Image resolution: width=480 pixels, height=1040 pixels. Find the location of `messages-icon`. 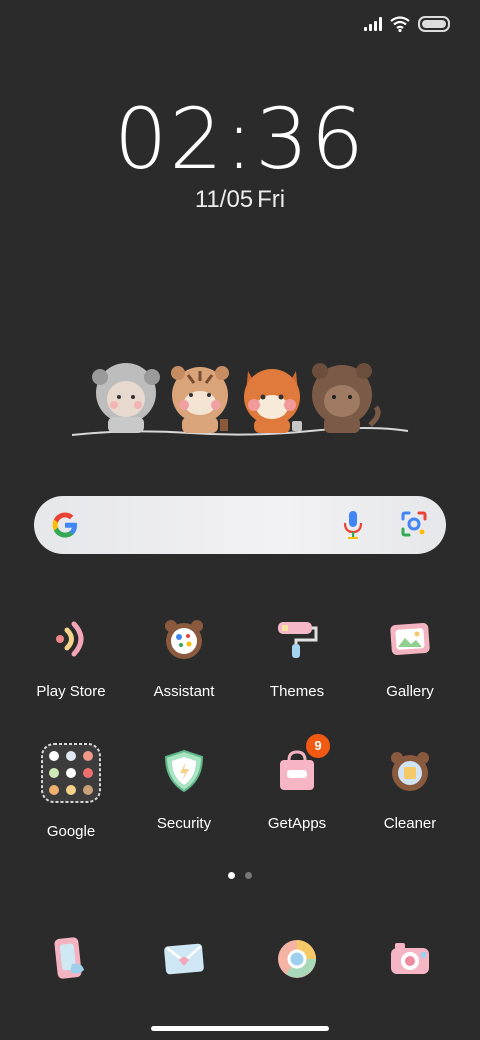

messages-icon is located at coordinates (184, 959).